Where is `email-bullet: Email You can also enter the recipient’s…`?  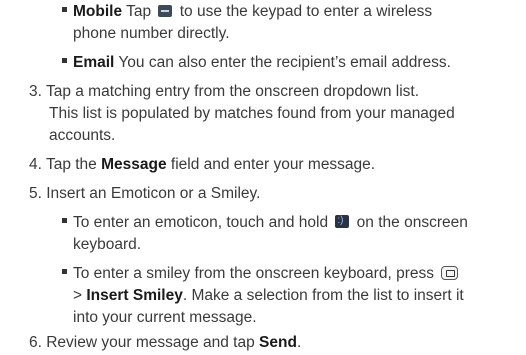 email-bullet: Email You can also enter the recipient’s… is located at coordinates (256, 62).